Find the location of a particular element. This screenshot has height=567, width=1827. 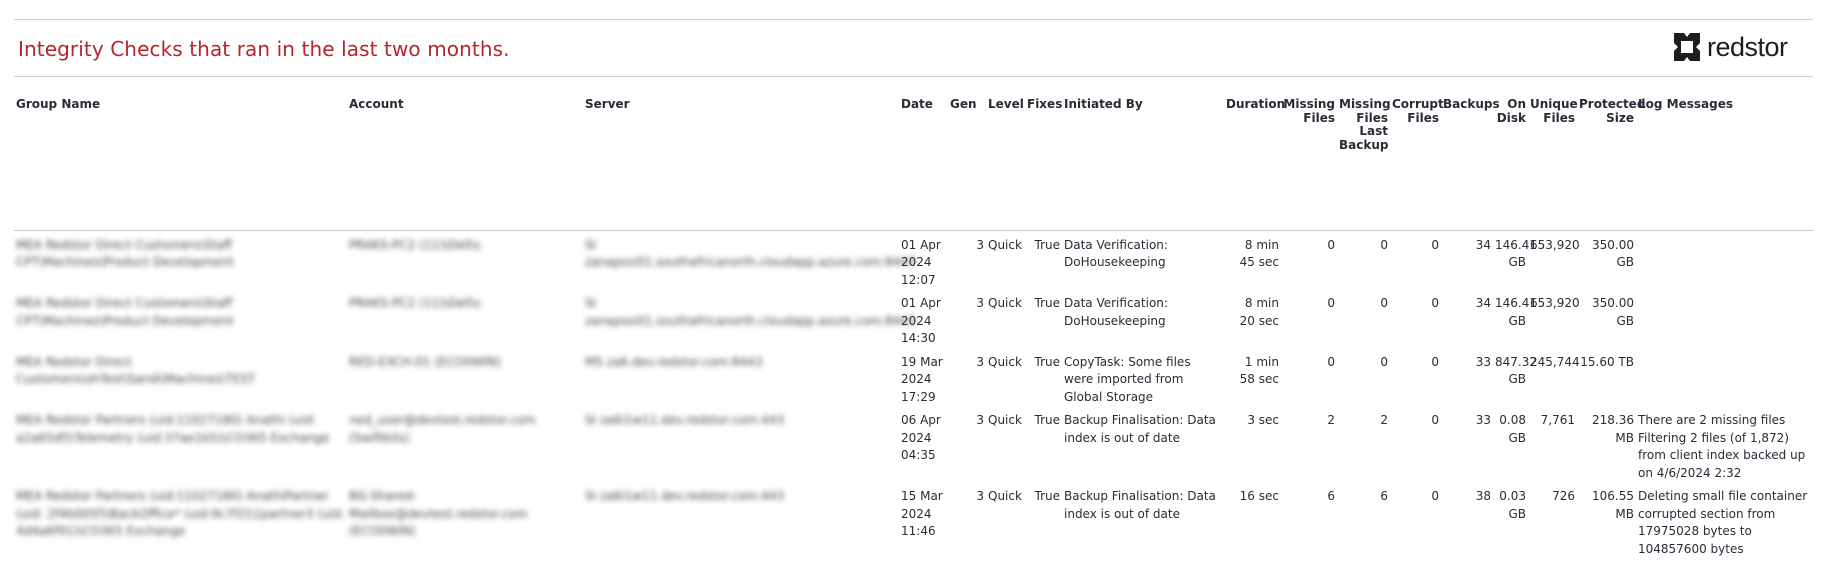

cell-unique-files: 245,744 is located at coordinates (1555, 361).